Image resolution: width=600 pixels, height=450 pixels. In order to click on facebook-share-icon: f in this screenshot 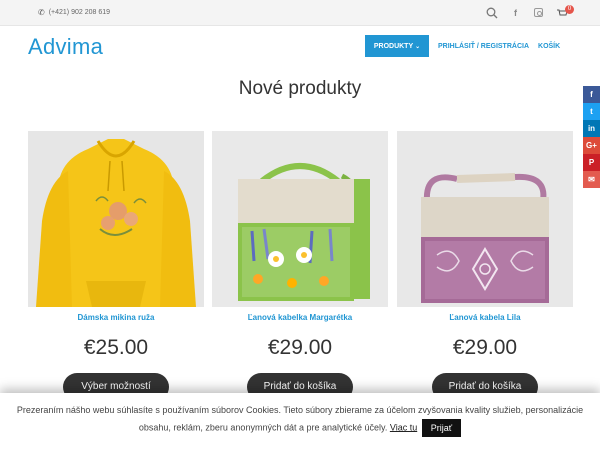, I will do `click(591, 94)`.